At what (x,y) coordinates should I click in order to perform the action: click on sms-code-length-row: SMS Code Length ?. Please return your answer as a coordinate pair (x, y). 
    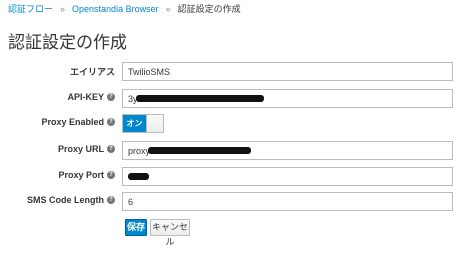
    Looking at the image, I should click on (237, 202).